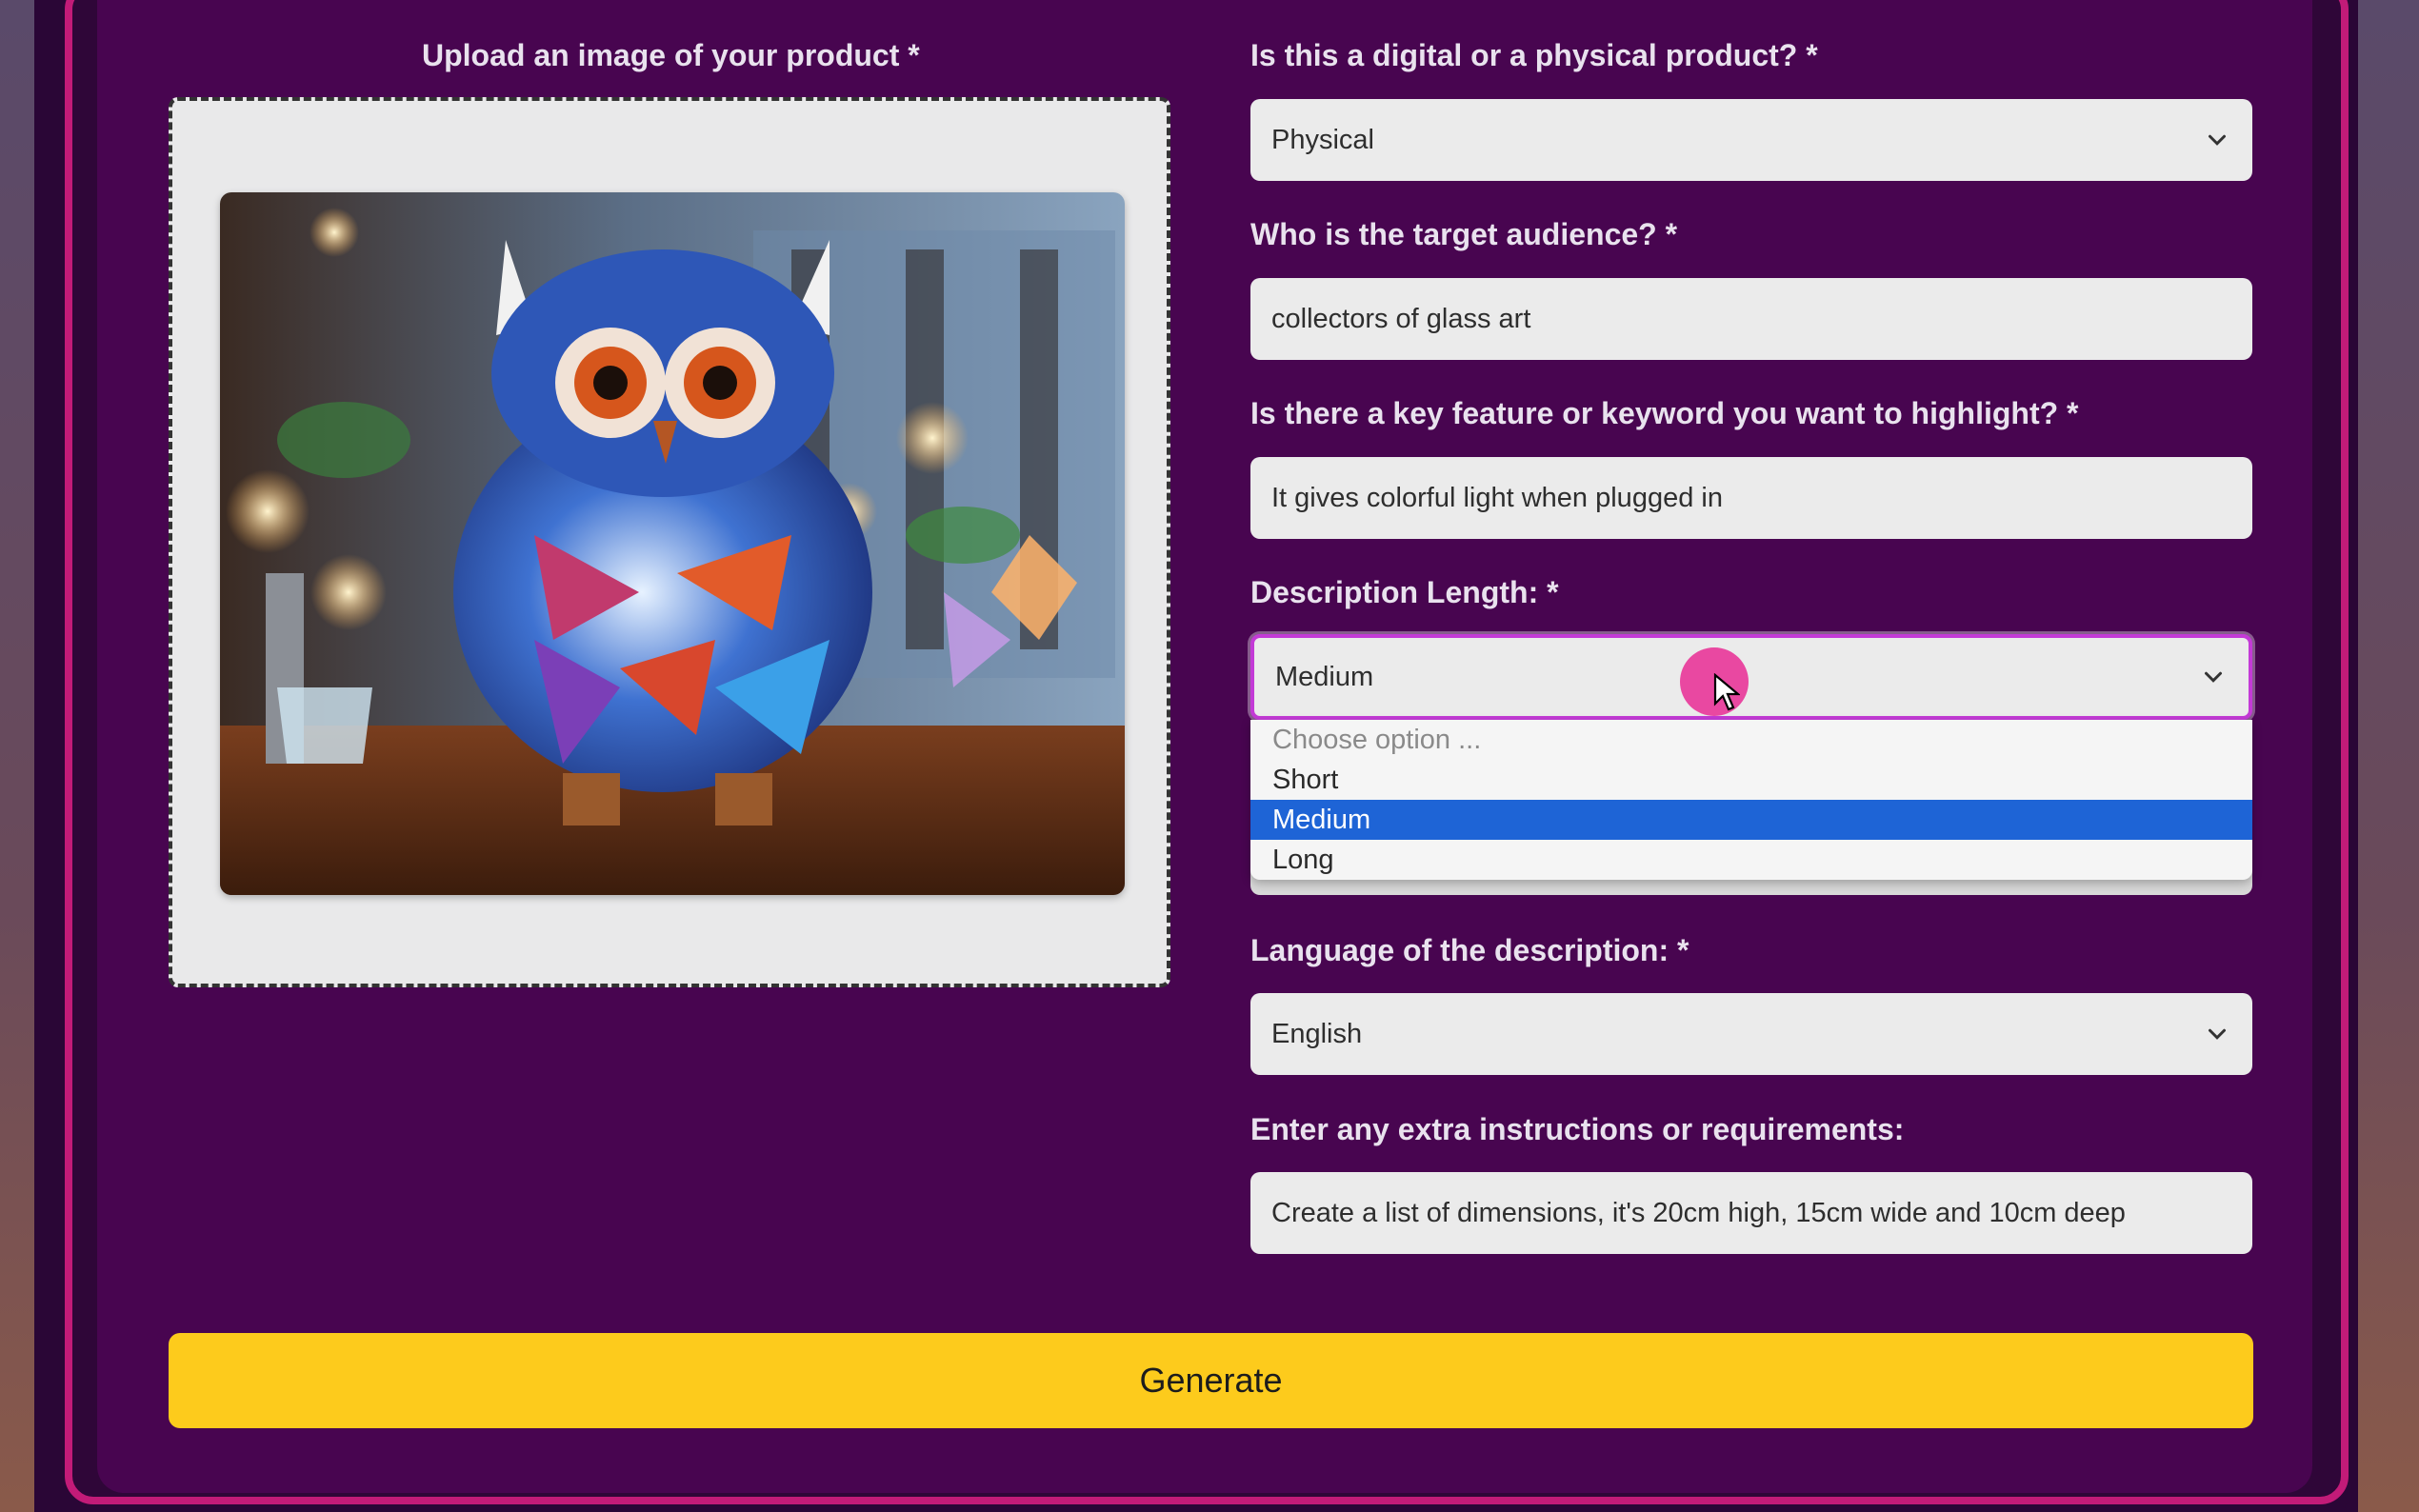 Image resolution: width=2419 pixels, height=1512 pixels. I want to click on product-type-value: Physical, so click(1322, 139).